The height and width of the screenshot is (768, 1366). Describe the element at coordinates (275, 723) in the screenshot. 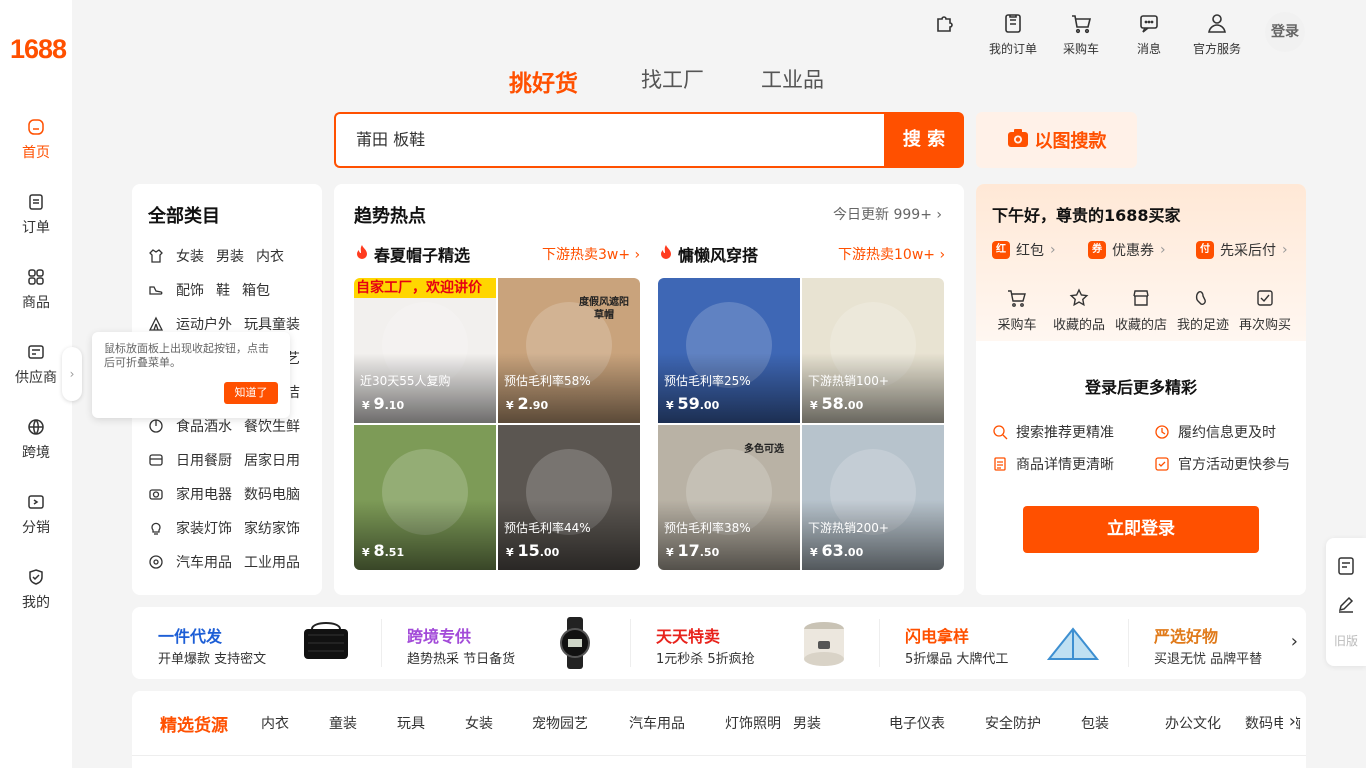

I see `category-tab: 内衣` at that location.